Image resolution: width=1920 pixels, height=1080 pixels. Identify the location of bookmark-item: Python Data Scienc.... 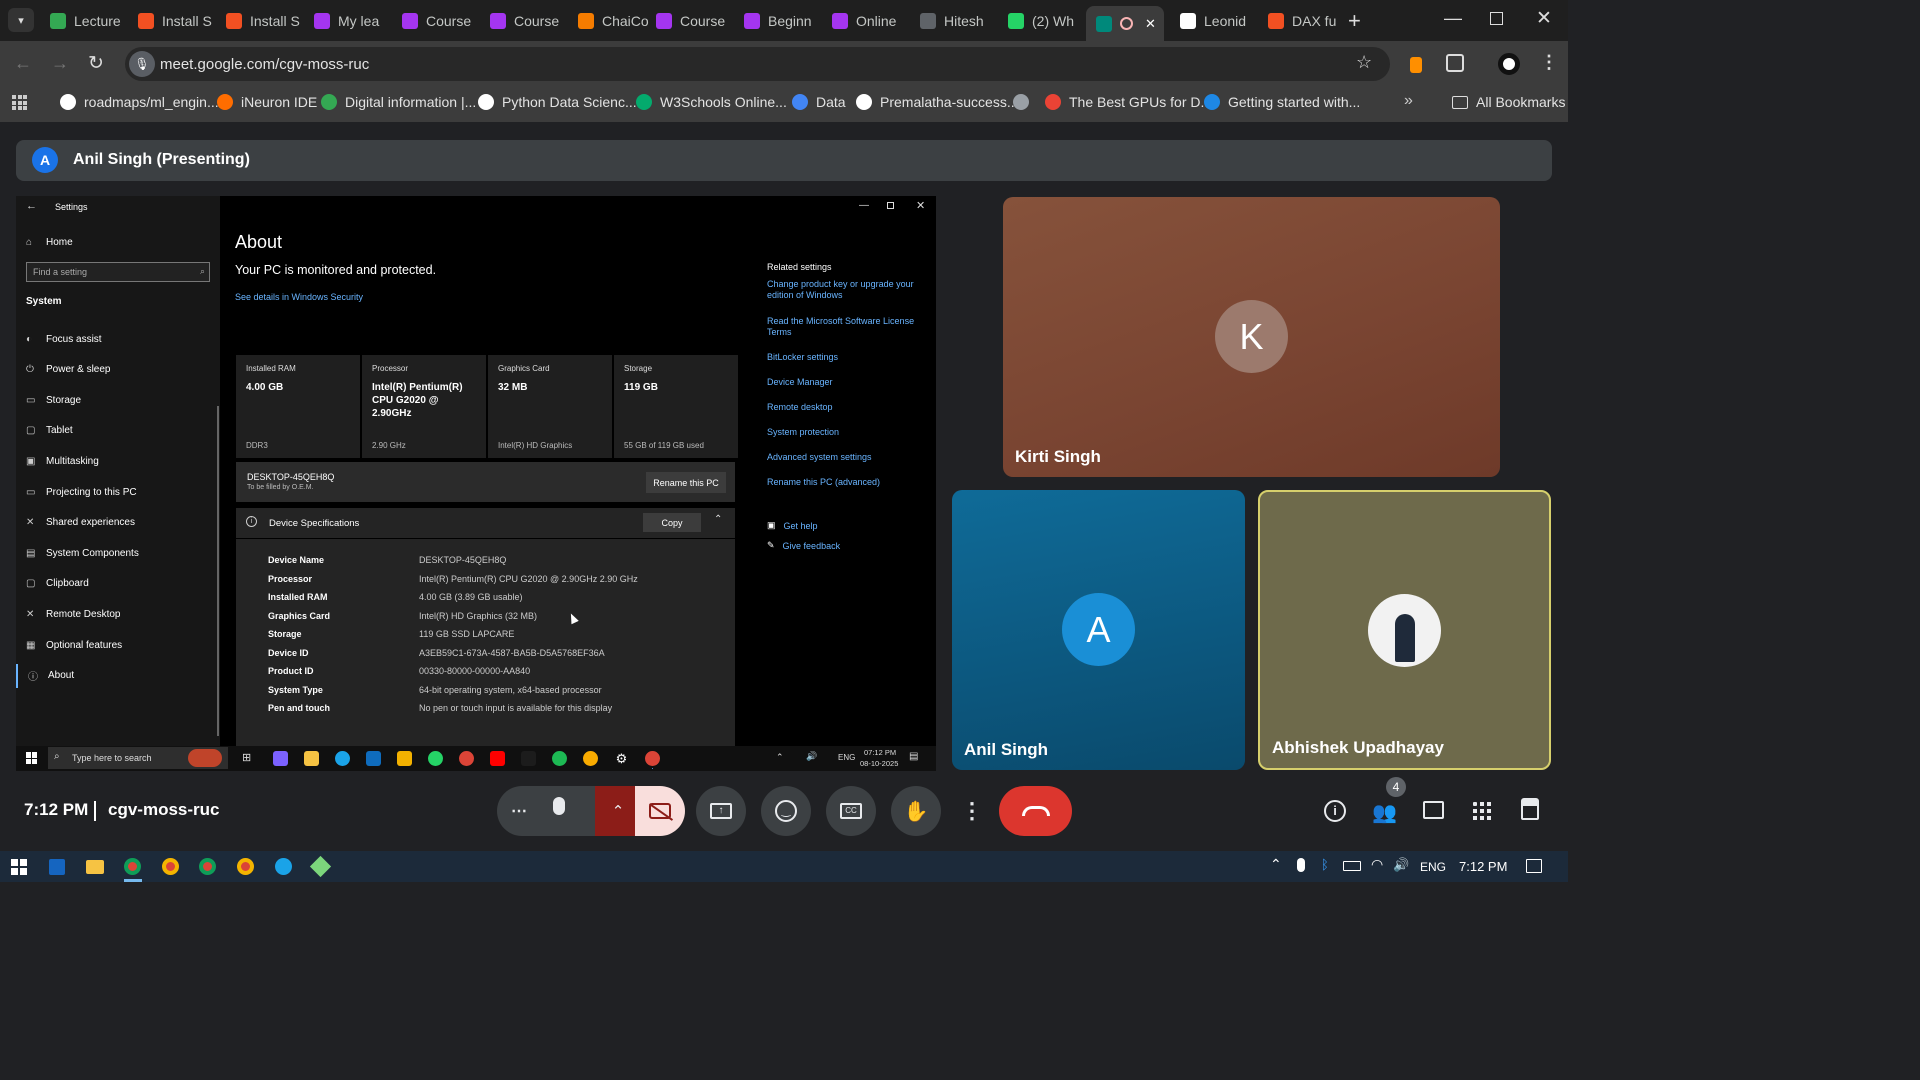
(557, 102).